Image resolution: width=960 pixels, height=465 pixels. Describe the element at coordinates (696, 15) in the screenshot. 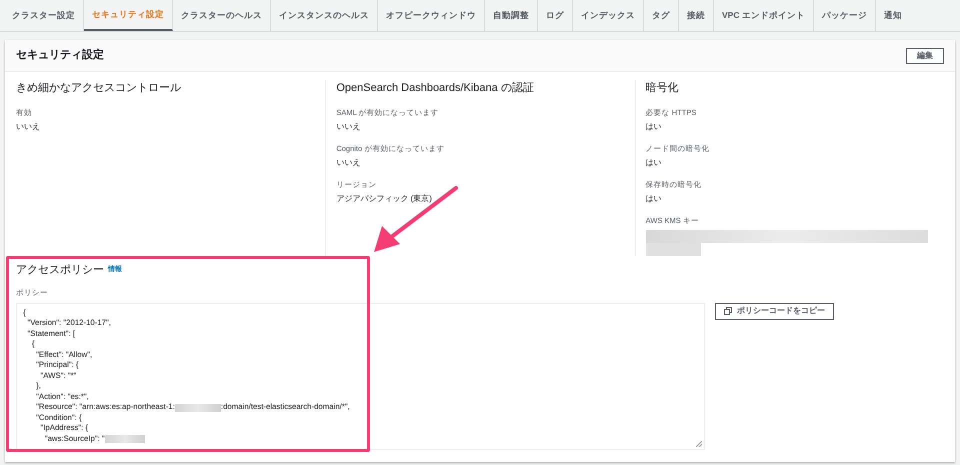

I see `tab: 接続` at that location.